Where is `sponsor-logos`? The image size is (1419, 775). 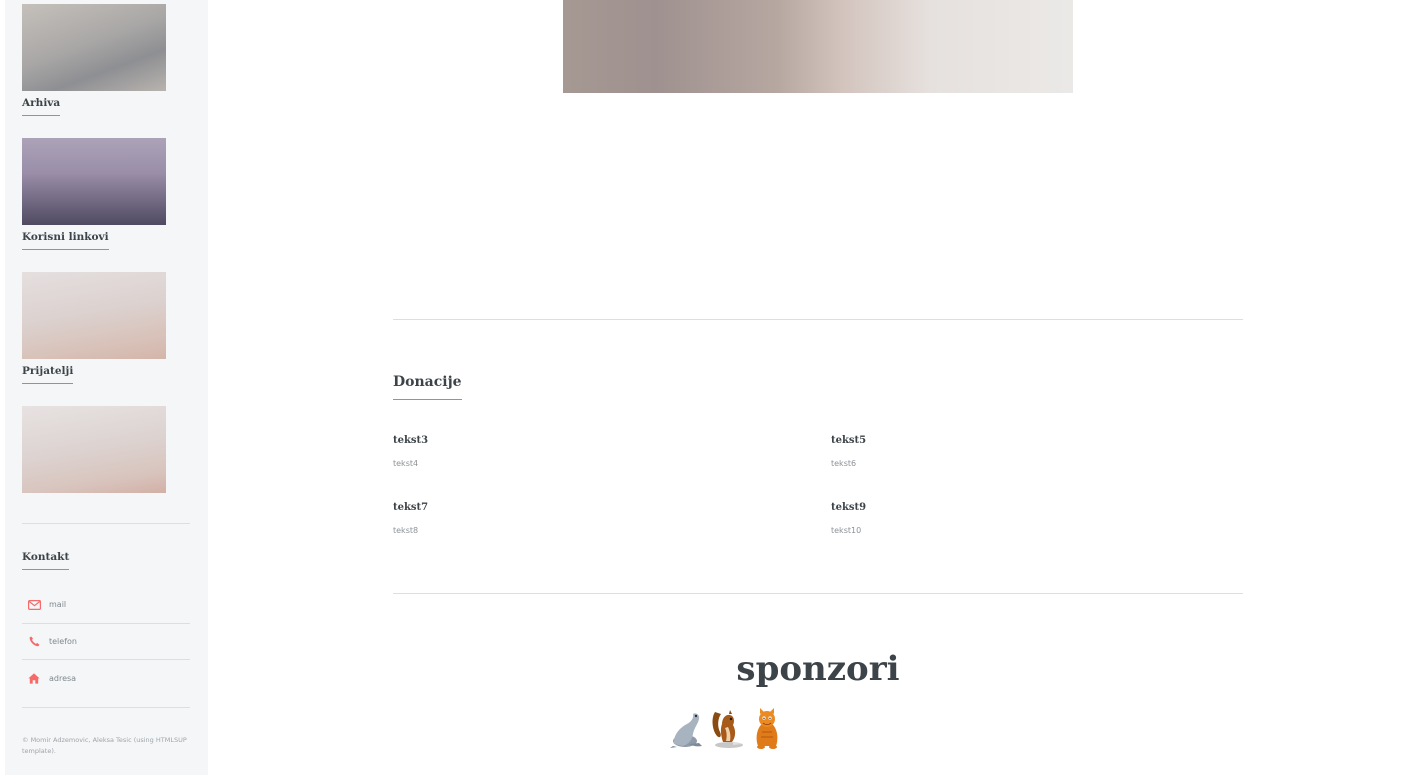
sponsor-logos is located at coordinates (727, 728).